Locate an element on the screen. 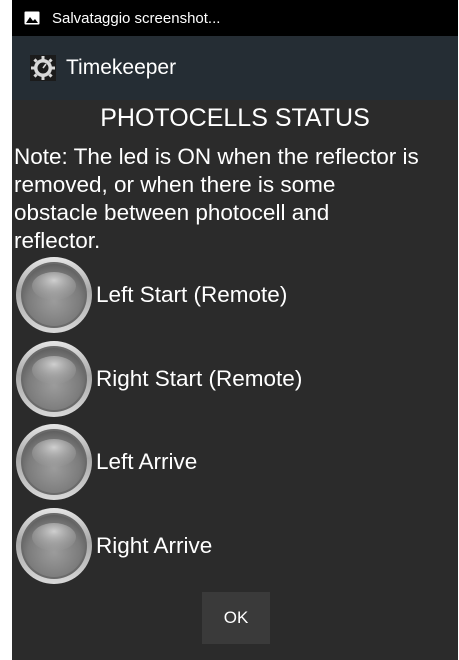 Image resolution: width=459 pixels, height=660 pixels. photocell-row-right-start: Right Start (Remote) is located at coordinates (235, 379).